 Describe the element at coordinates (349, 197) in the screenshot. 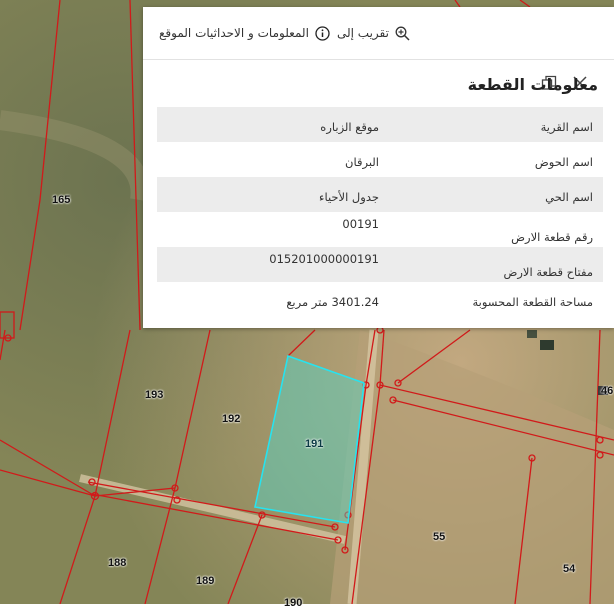

I see `row-value: جدول الأحياء` at that location.